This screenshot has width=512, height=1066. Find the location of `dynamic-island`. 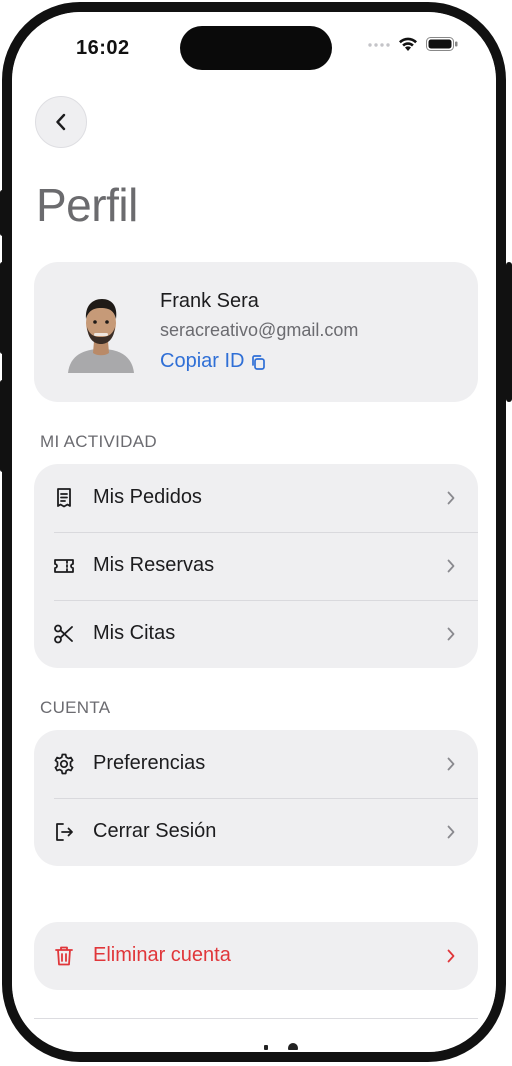

dynamic-island is located at coordinates (256, 48).